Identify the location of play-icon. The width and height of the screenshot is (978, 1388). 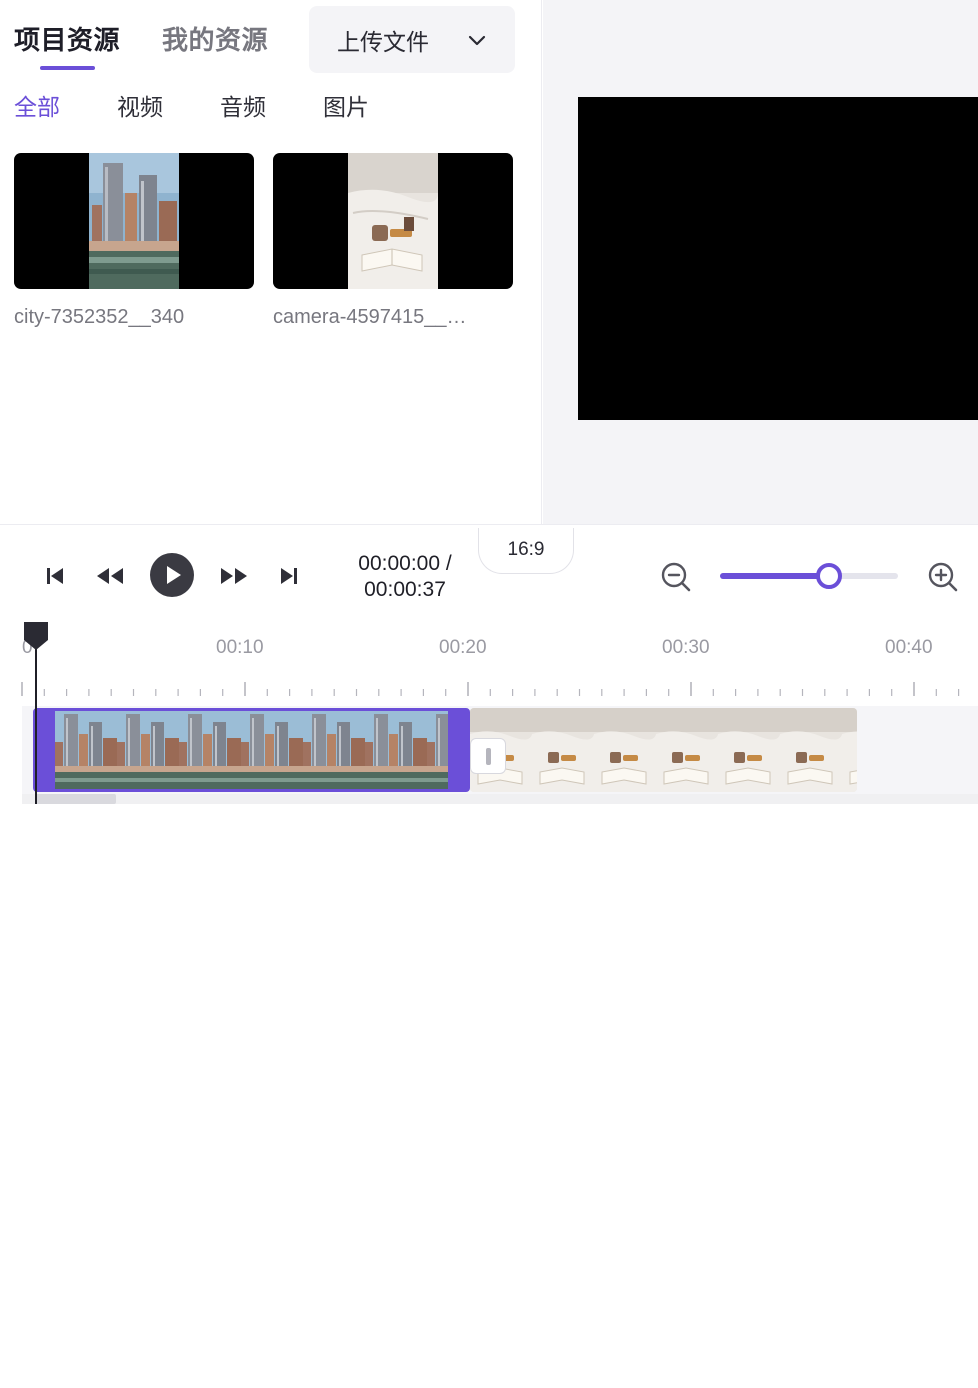
(172, 575).